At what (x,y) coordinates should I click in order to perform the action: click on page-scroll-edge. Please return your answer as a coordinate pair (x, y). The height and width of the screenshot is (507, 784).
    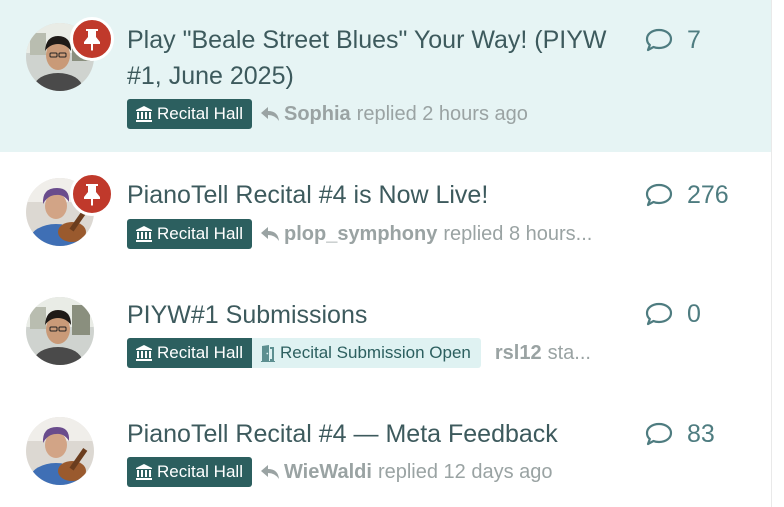
    Looking at the image, I should click on (777, 253).